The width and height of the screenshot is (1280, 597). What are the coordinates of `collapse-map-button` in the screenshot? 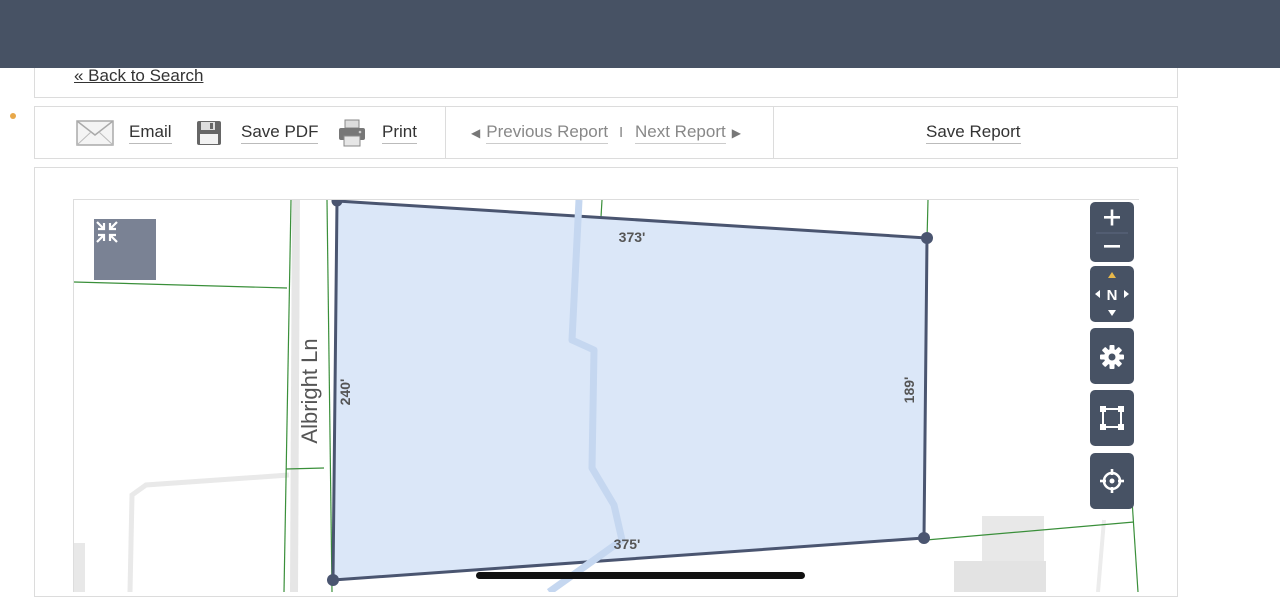 It's located at (125, 249).